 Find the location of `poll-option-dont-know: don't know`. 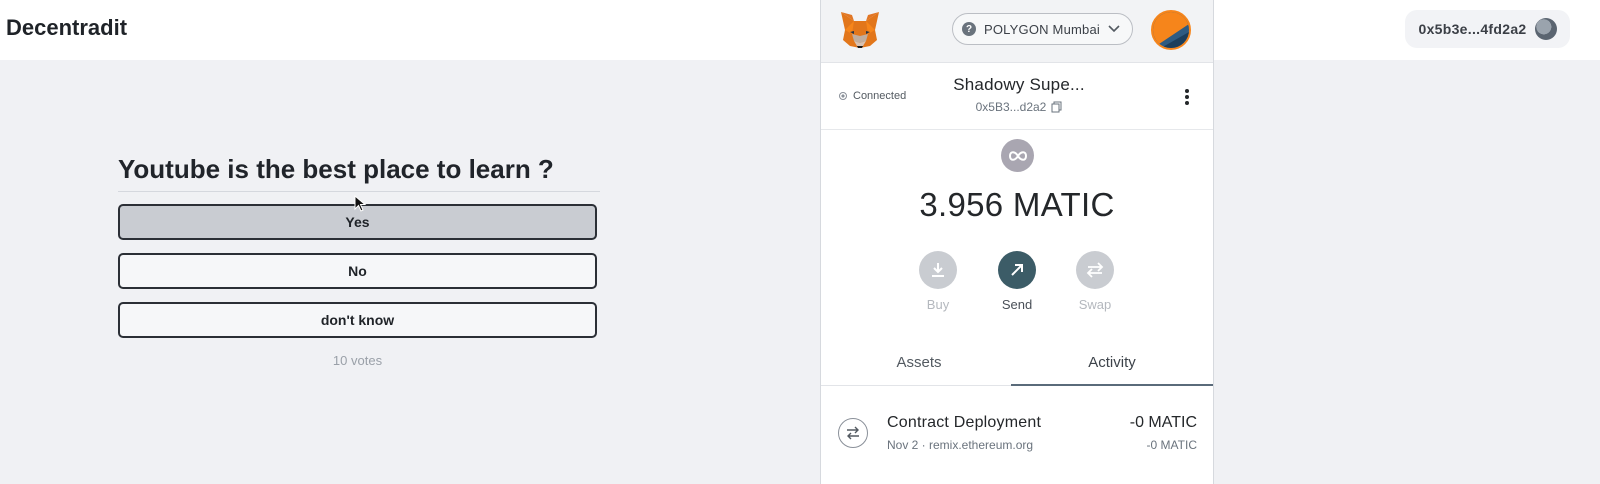

poll-option-dont-know: don't know is located at coordinates (357, 320).